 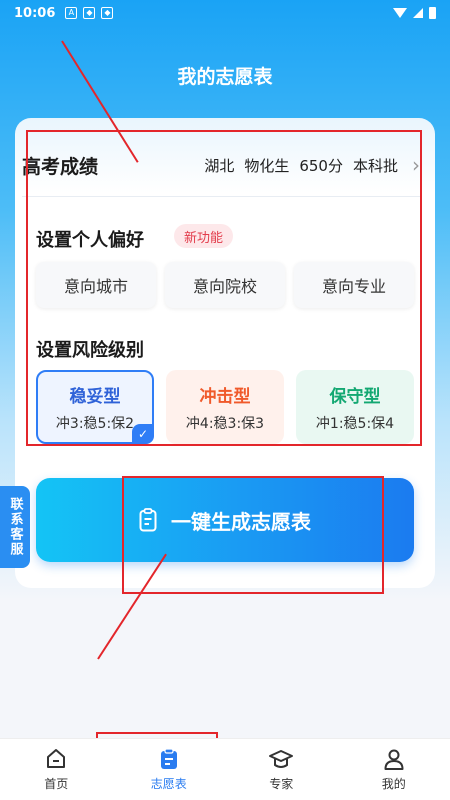 I want to click on clipboard-icon, so click(x=168, y=758).